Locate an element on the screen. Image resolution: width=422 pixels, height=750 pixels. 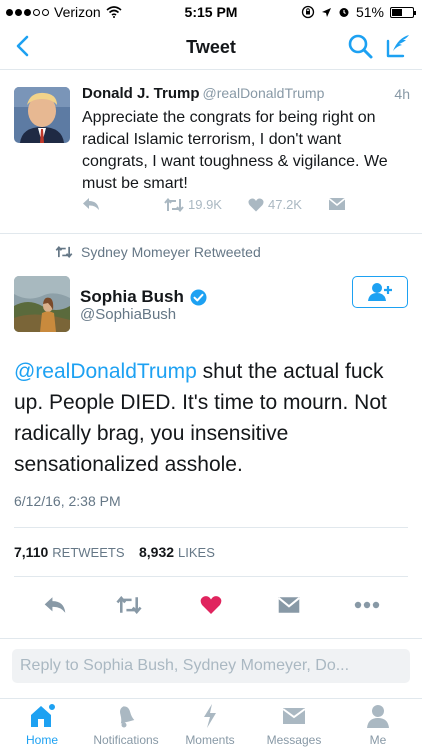
compose-icon is located at coordinates (398, 46).